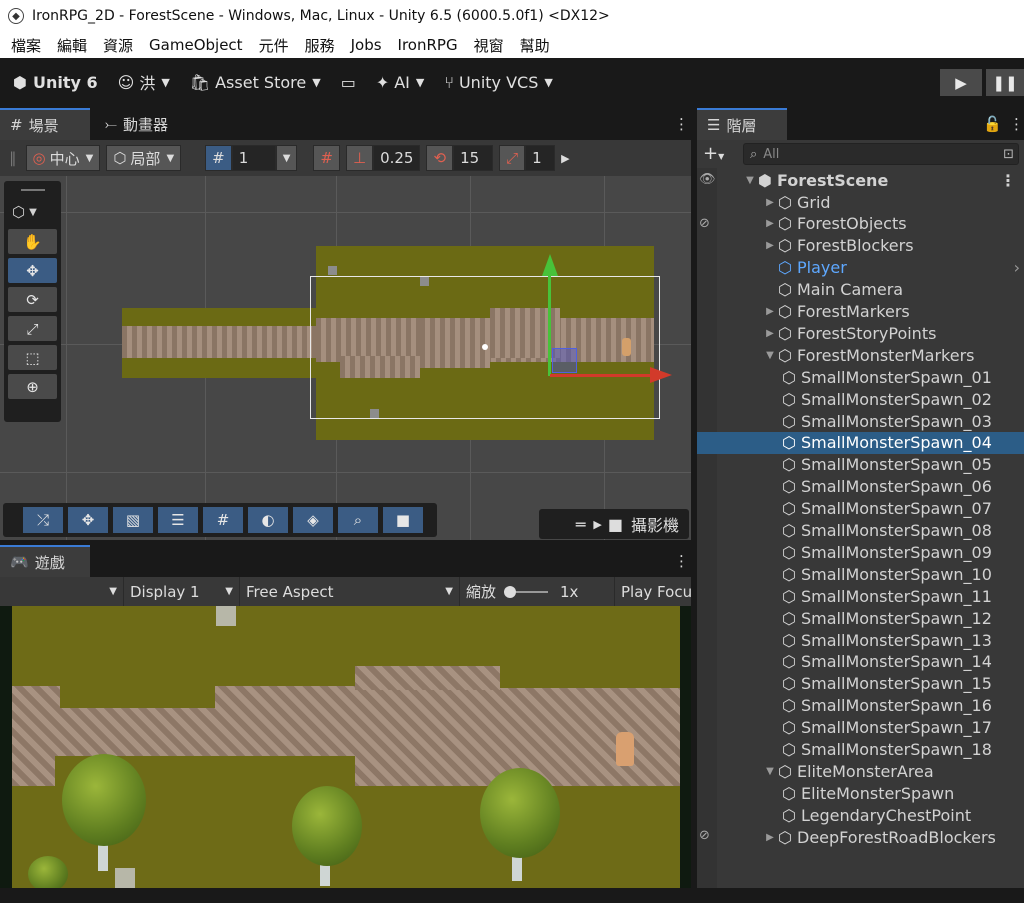  I want to click on asset-store-dropdown: 🛍 Asset Store ▼, so click(255, 82).